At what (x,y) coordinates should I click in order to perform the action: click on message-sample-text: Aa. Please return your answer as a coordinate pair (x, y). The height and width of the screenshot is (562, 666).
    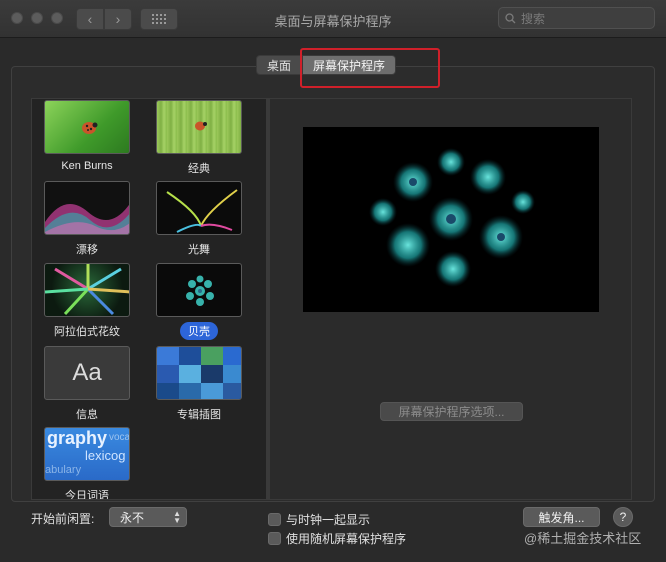
    Looking at the image, I should click on (87, 372).